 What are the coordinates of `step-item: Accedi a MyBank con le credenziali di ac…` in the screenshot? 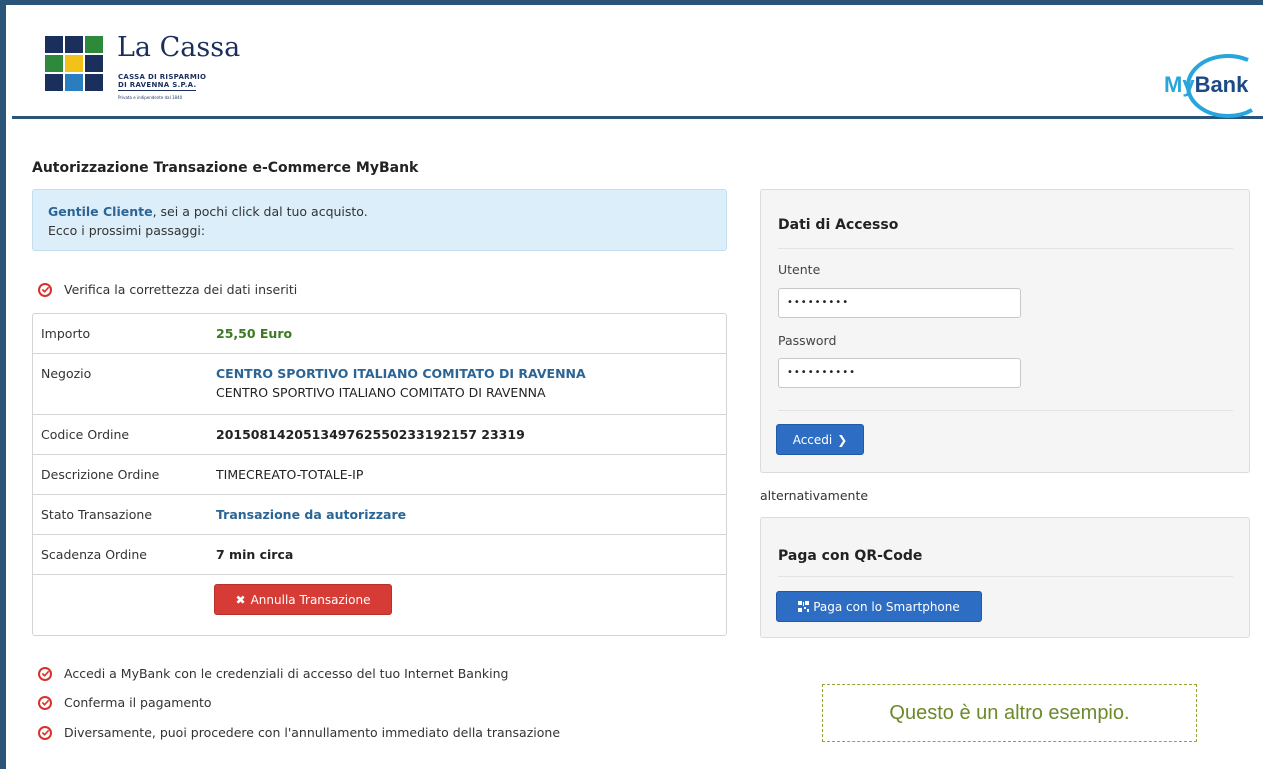 It's located at (273, 673).